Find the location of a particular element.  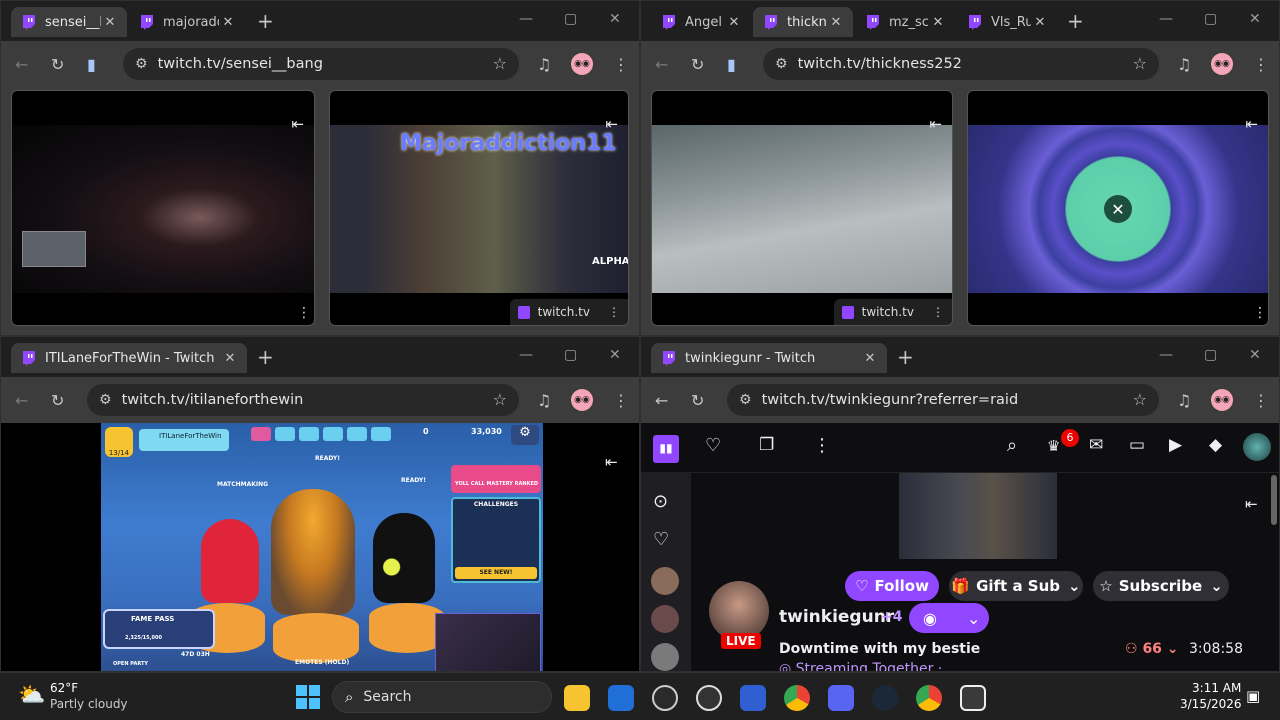

tab-majoraddiction: majoradd ✕ is located at coordinates (187, 22).